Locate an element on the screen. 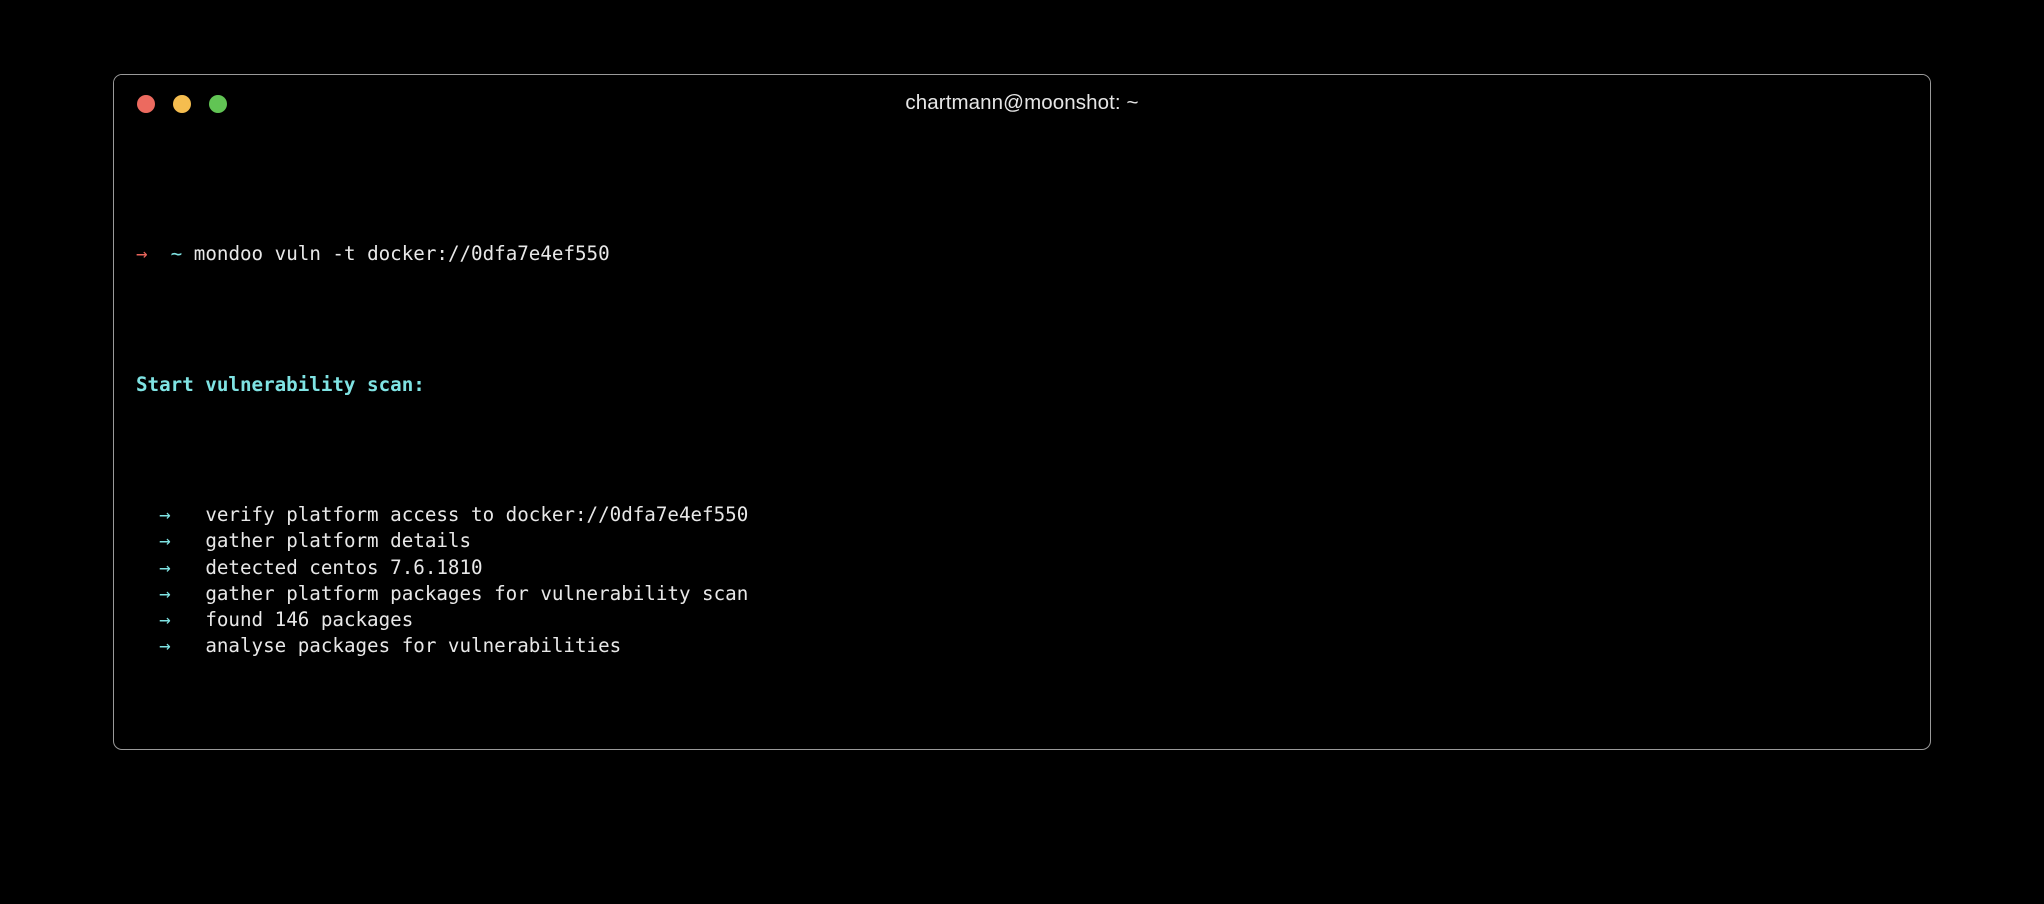 The image size is (2044, 904). scan-step-label: gather platform details is located at coordinates (338, 541).